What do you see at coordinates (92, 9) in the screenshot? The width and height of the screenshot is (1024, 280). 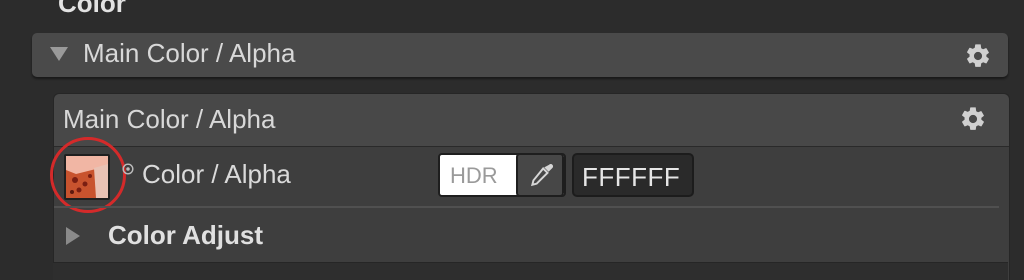 I see `section-title-color: Color` at bounding box center [92, 9].